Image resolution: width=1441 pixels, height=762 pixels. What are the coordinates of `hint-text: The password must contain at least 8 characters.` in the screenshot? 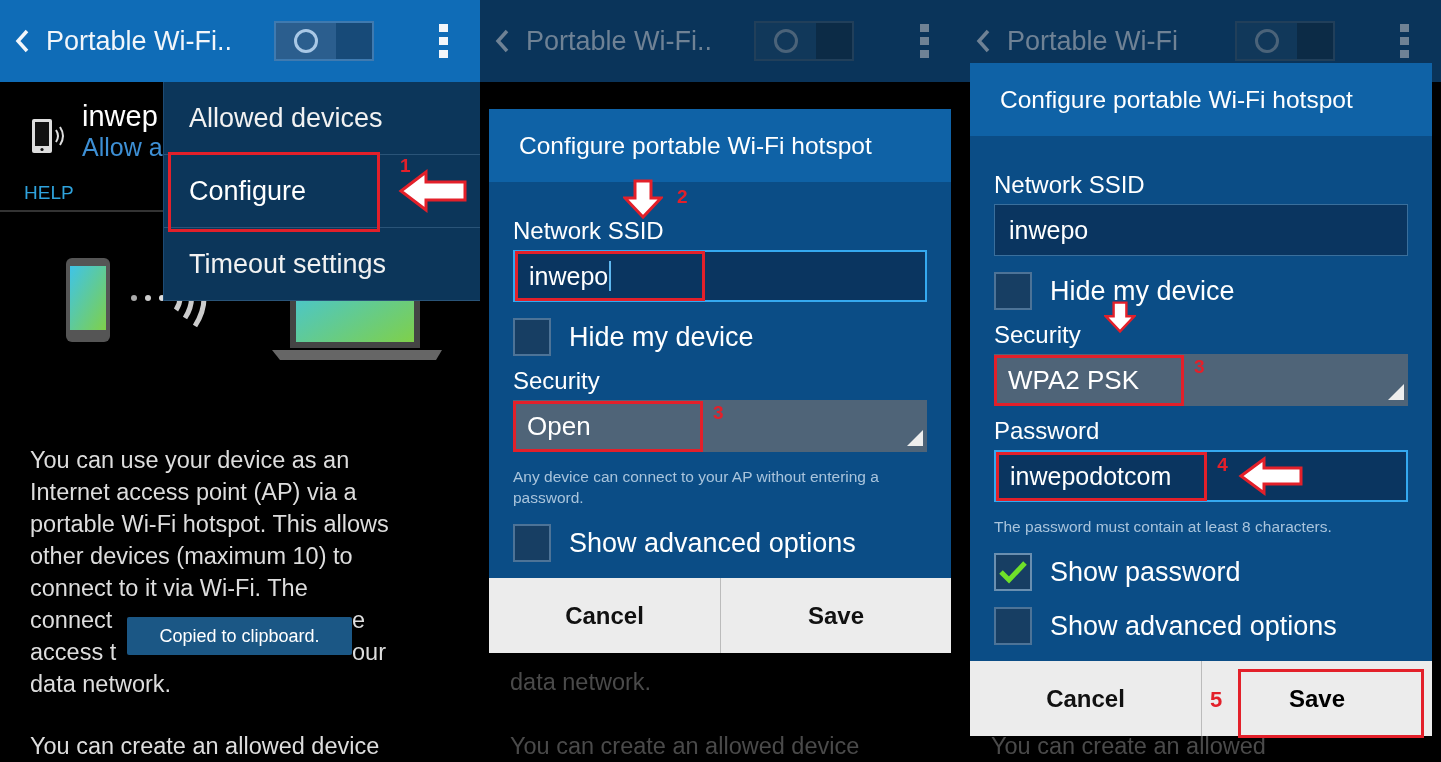 It's located at (1163, 527).